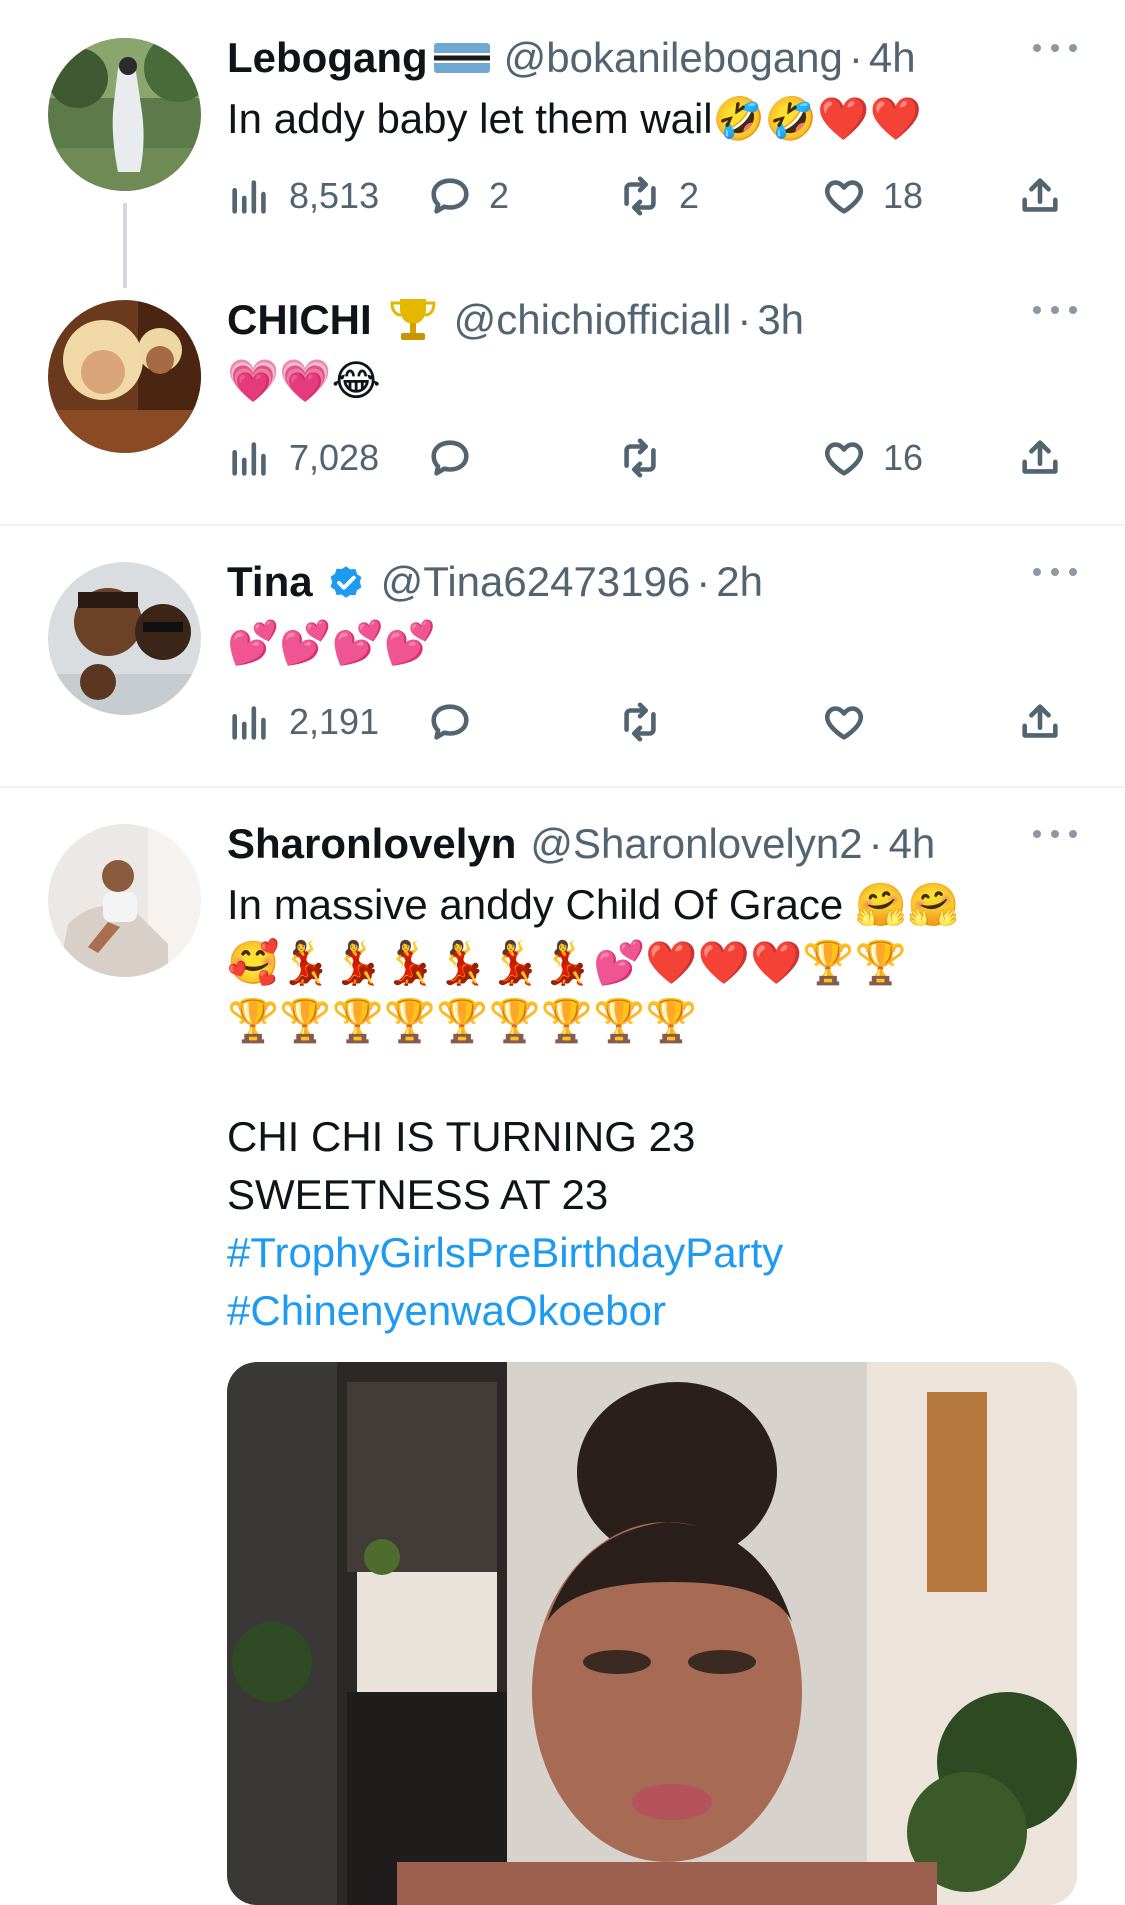 The image size is (1125, 1905). I want to click on tweet-header: Tina @Tina62473196 · 2h, so click(652, 582).